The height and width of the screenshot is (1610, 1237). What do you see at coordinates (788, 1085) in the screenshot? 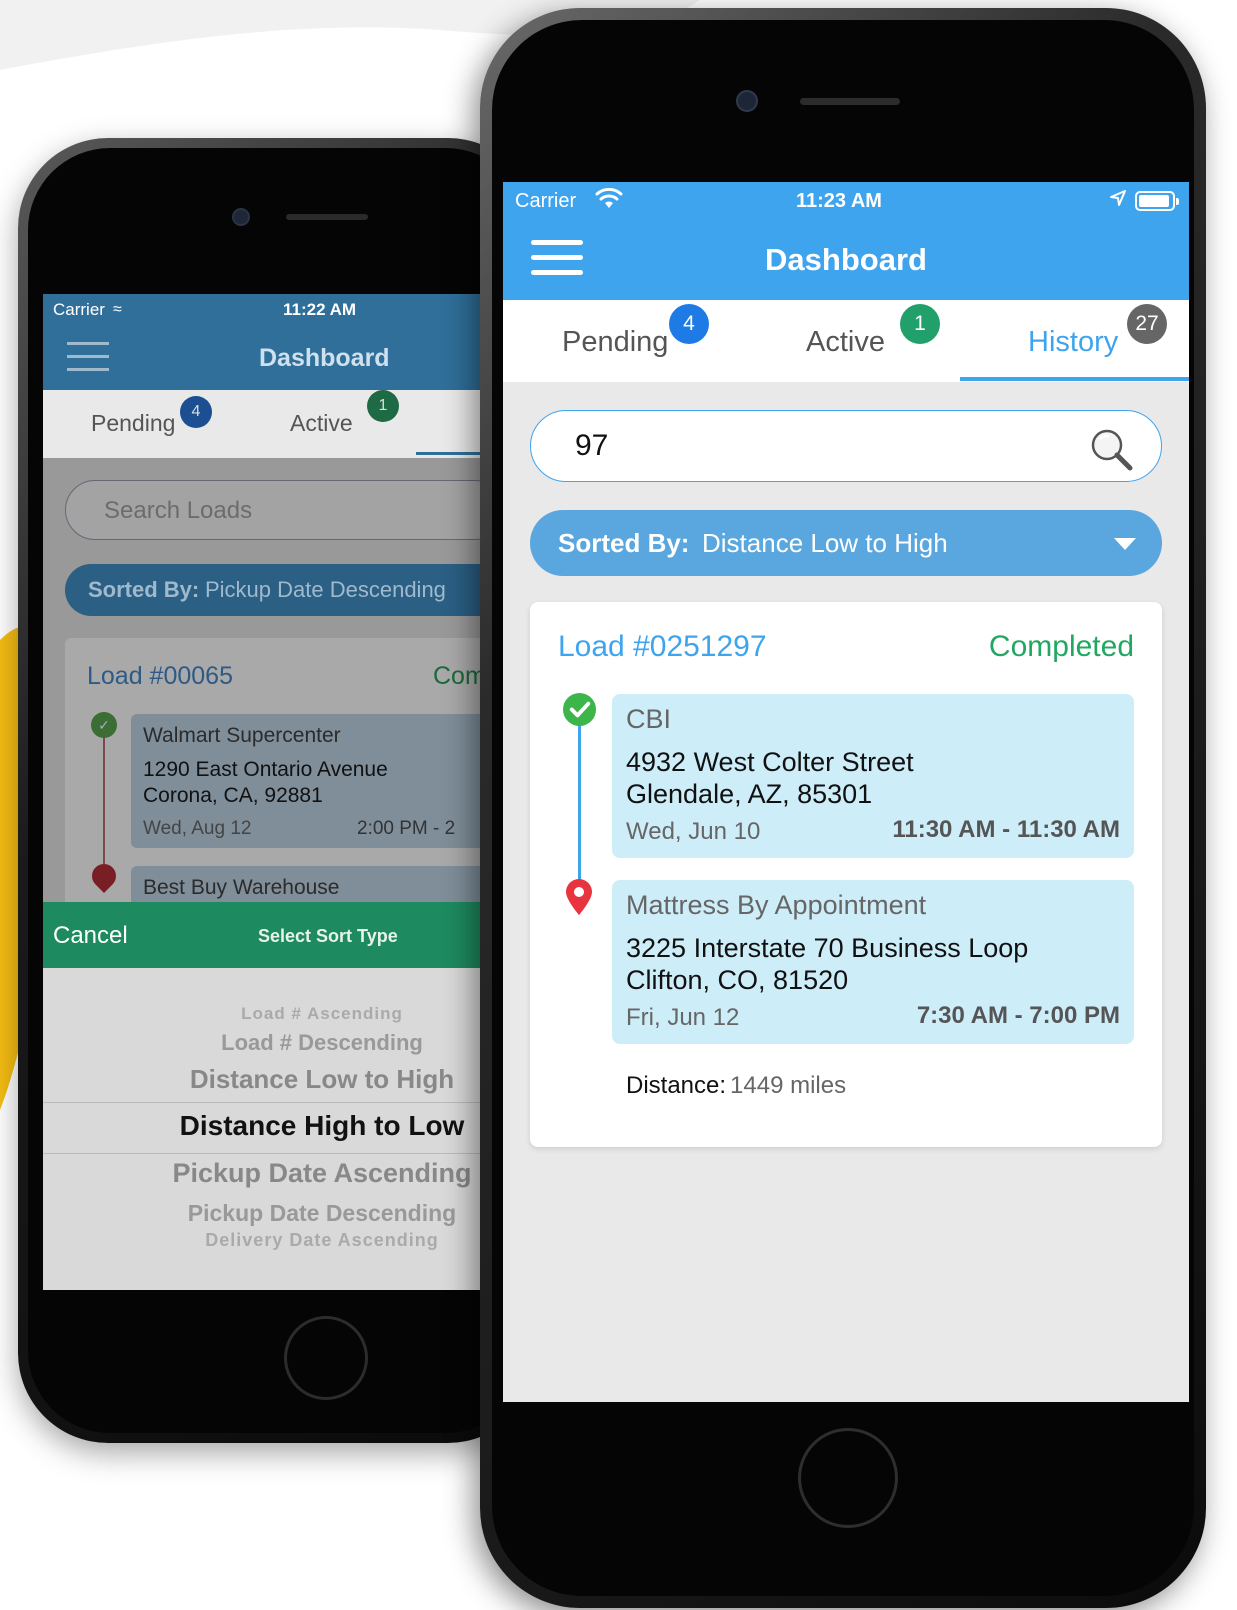
I see `distance-value: 1449 miles` at bounding box center [788, 1085].